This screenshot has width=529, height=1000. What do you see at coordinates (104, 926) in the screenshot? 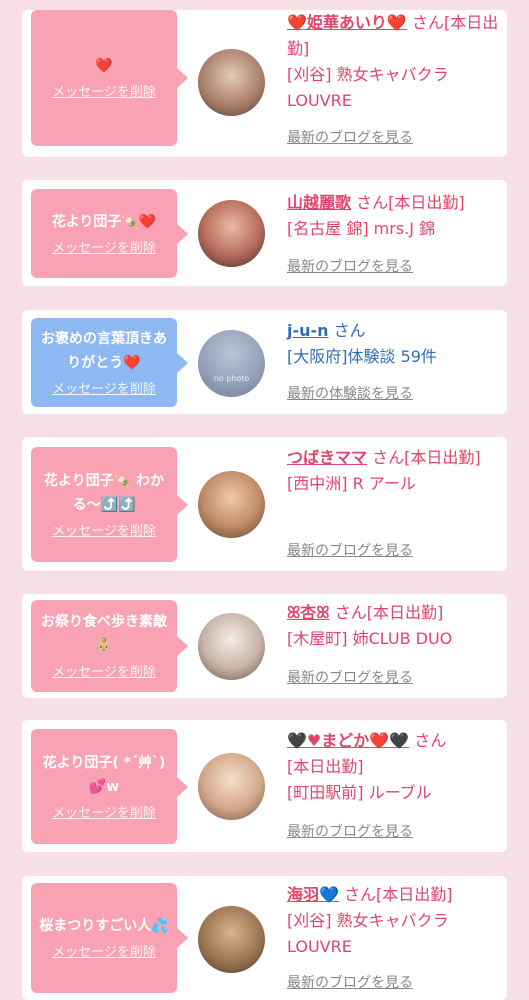
I see `message-text: 桜まつりすごい人💦` at bounding box center [104, 926].